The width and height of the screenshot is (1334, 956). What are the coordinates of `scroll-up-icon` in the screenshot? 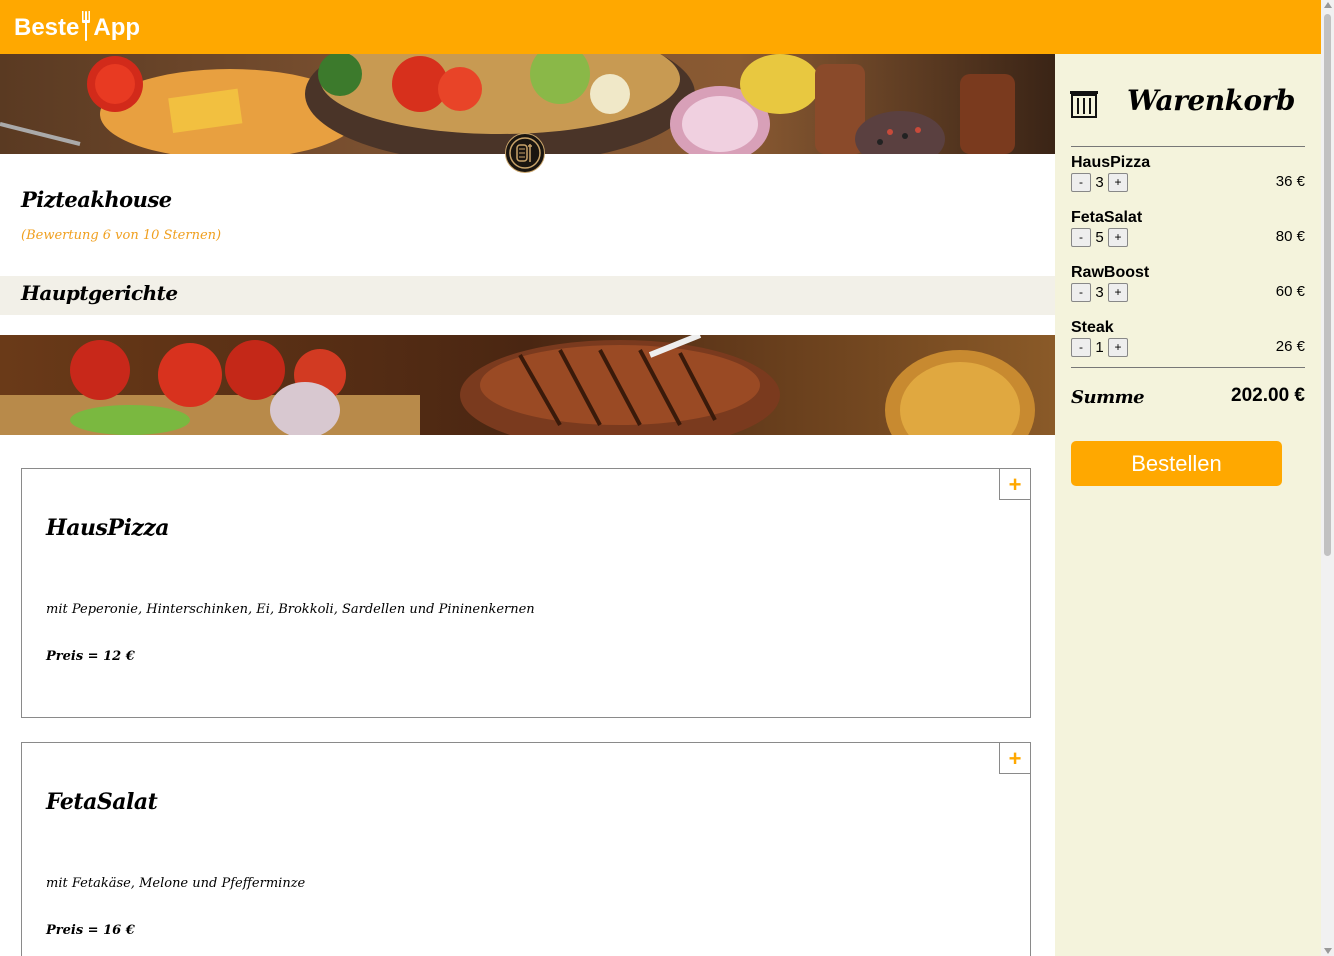 It's located at (1328, 5).